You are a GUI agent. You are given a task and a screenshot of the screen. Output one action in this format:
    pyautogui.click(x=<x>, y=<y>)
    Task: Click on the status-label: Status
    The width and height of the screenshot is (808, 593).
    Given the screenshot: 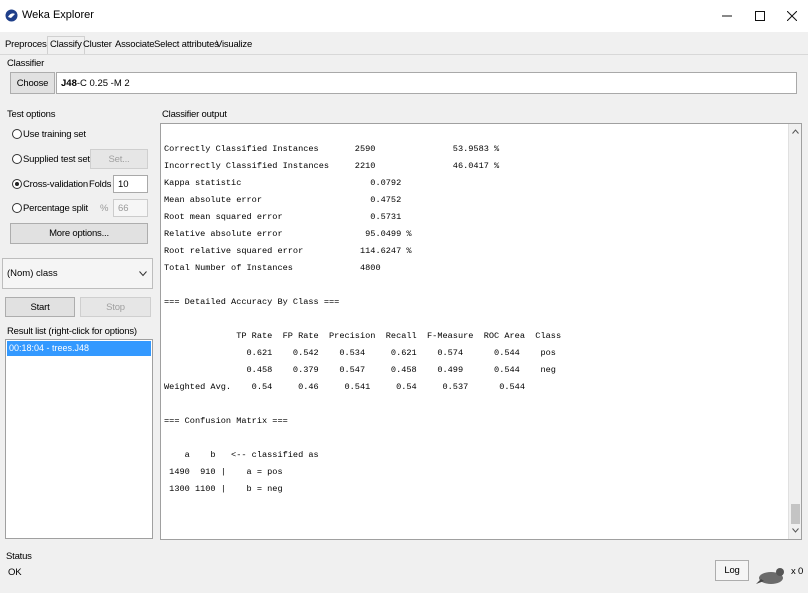 What is the action you would take?
    pyautogui.click(x=19, y=556)
    